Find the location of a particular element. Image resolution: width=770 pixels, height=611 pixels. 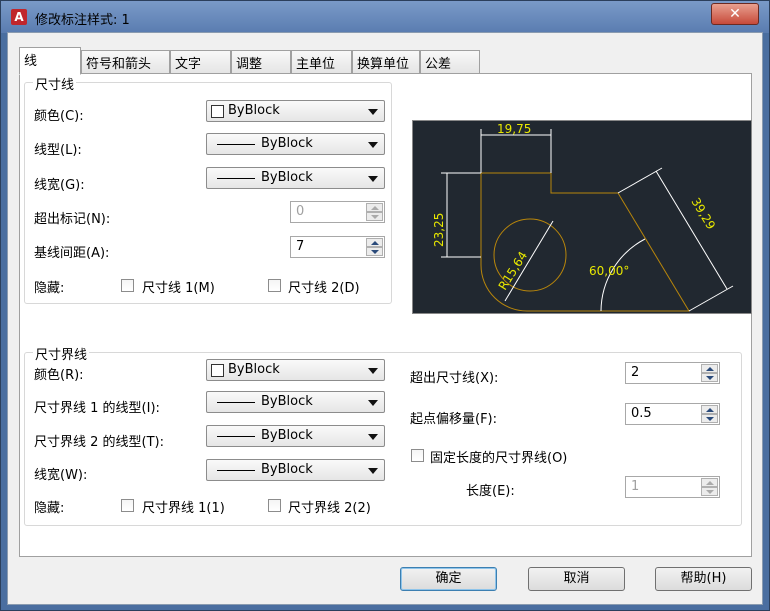

dimension-preview-drawing: 19,75 23,25 39,29 R15,64 60,00° is located at coordinates (583, 217).